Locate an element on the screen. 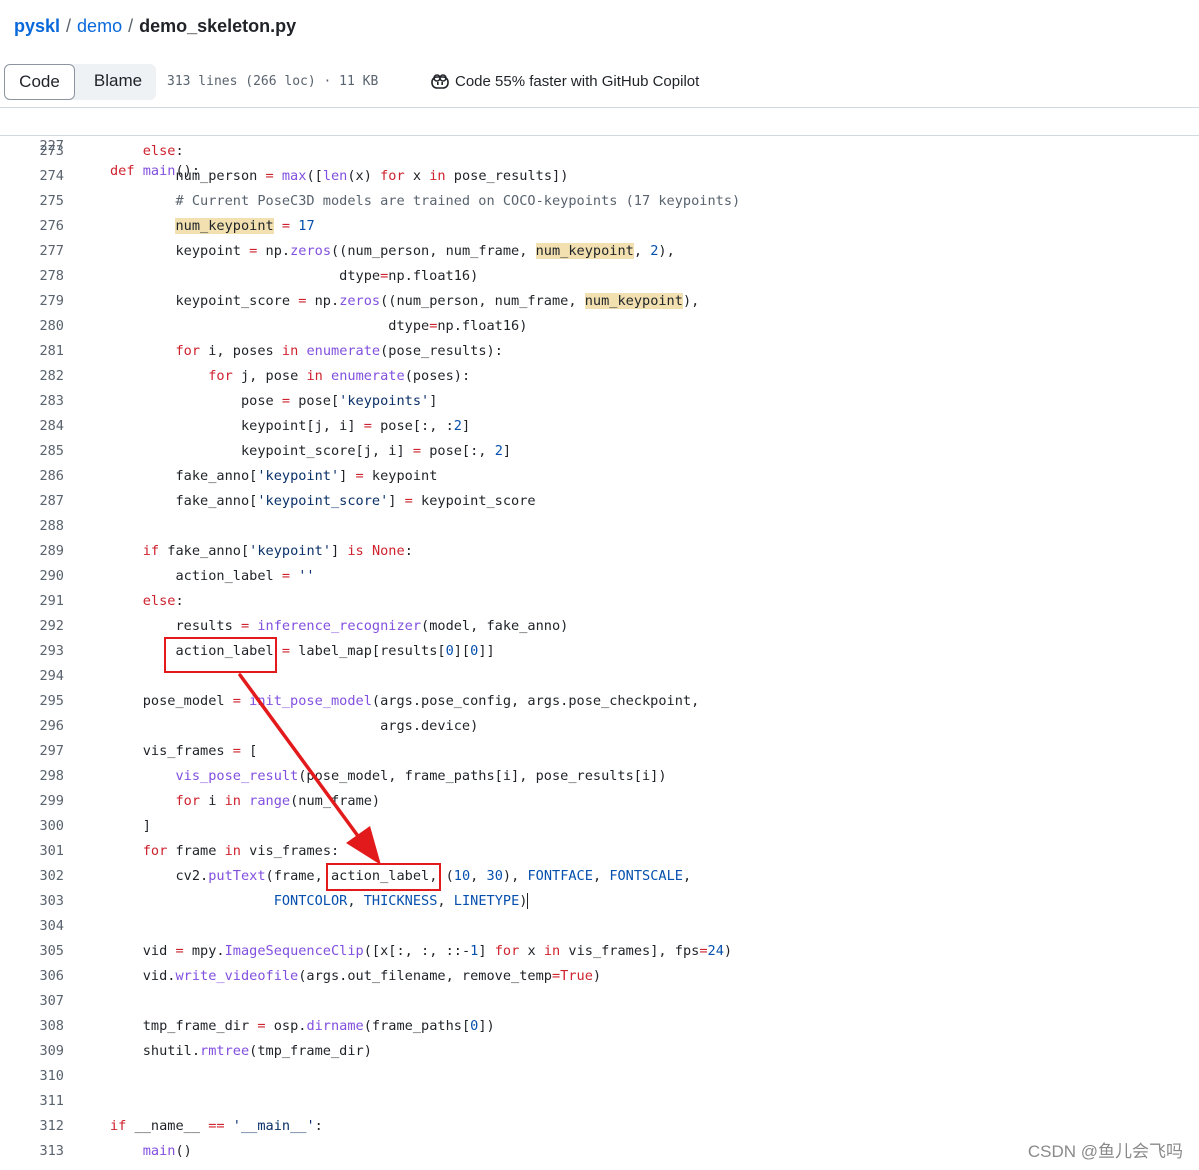 The height and width of the screenshot is (1170, 1199). view-segmented-control: Code Blame is located at coordinates (80, 82).